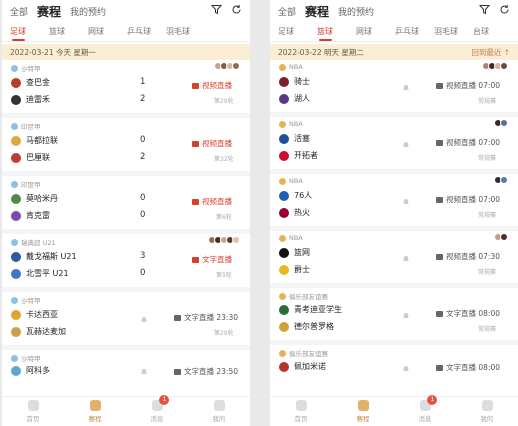  I want to click on away-score: 0, so click(143, 273).